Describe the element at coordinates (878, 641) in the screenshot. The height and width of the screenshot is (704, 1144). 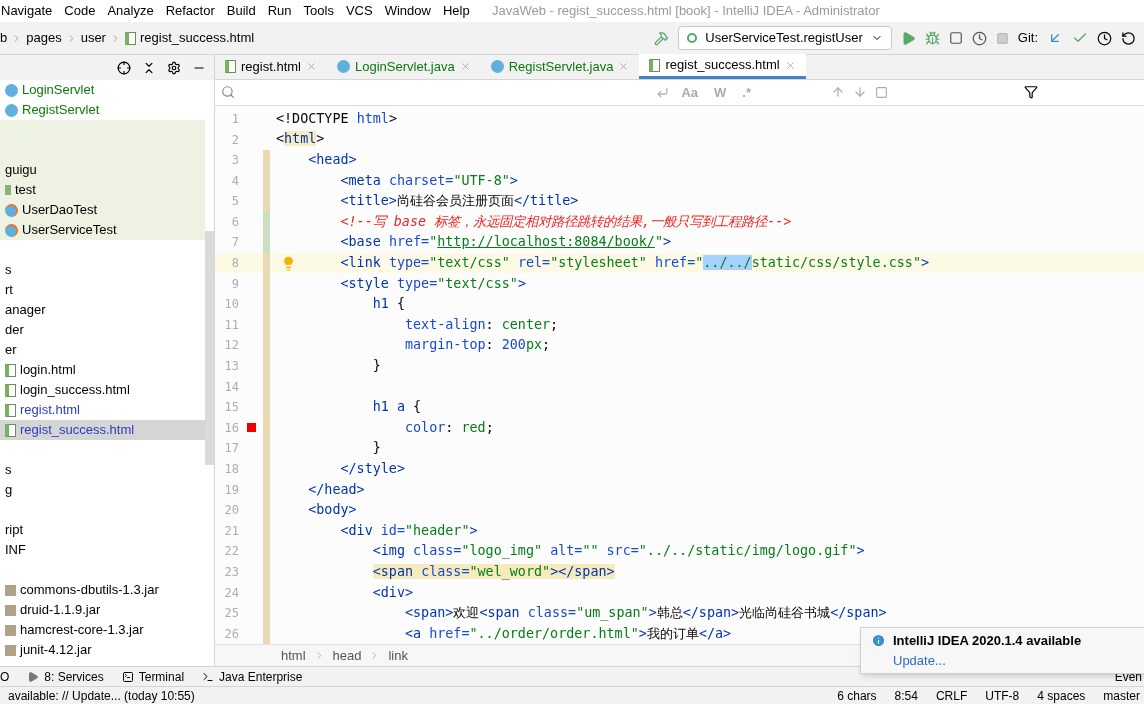
I see `info-icon` at that location.